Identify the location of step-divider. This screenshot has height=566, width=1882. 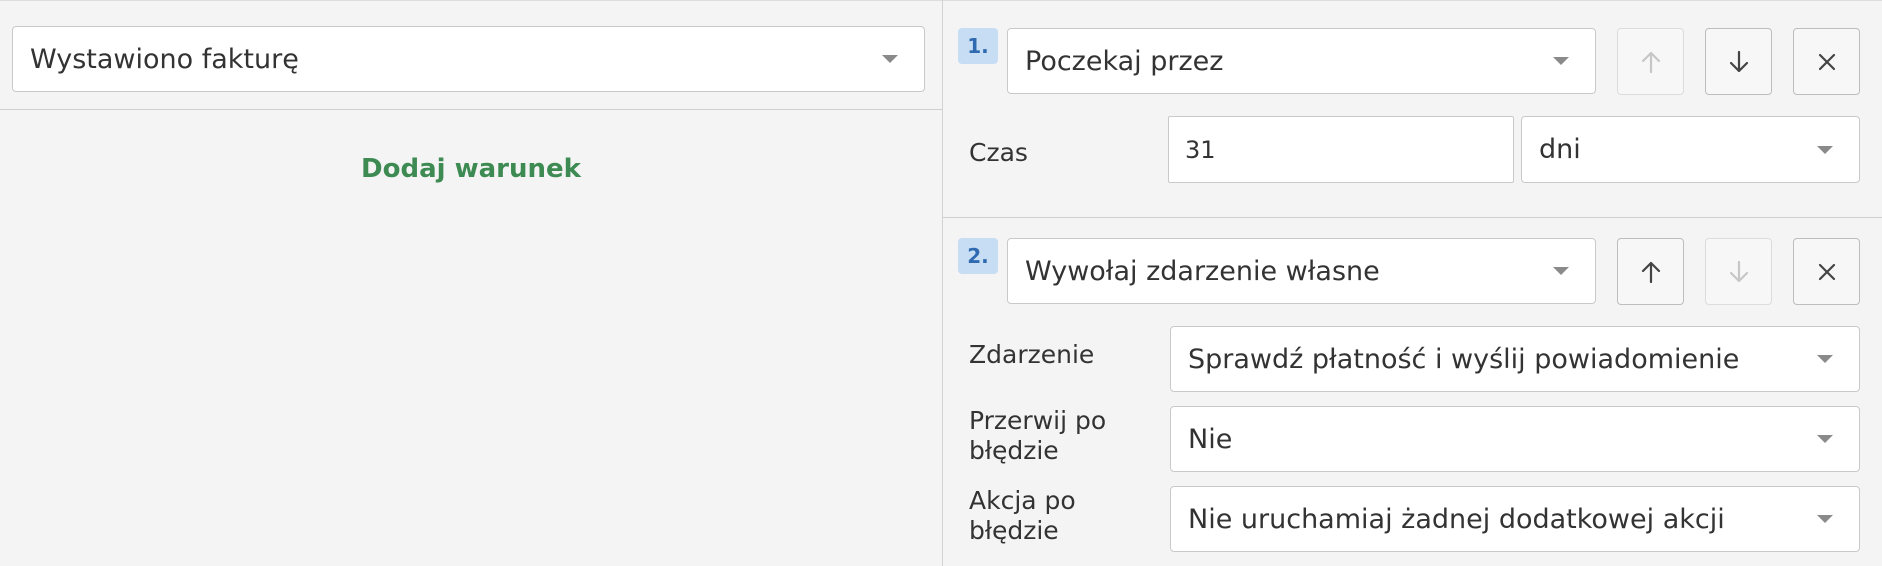
(1412, 217).